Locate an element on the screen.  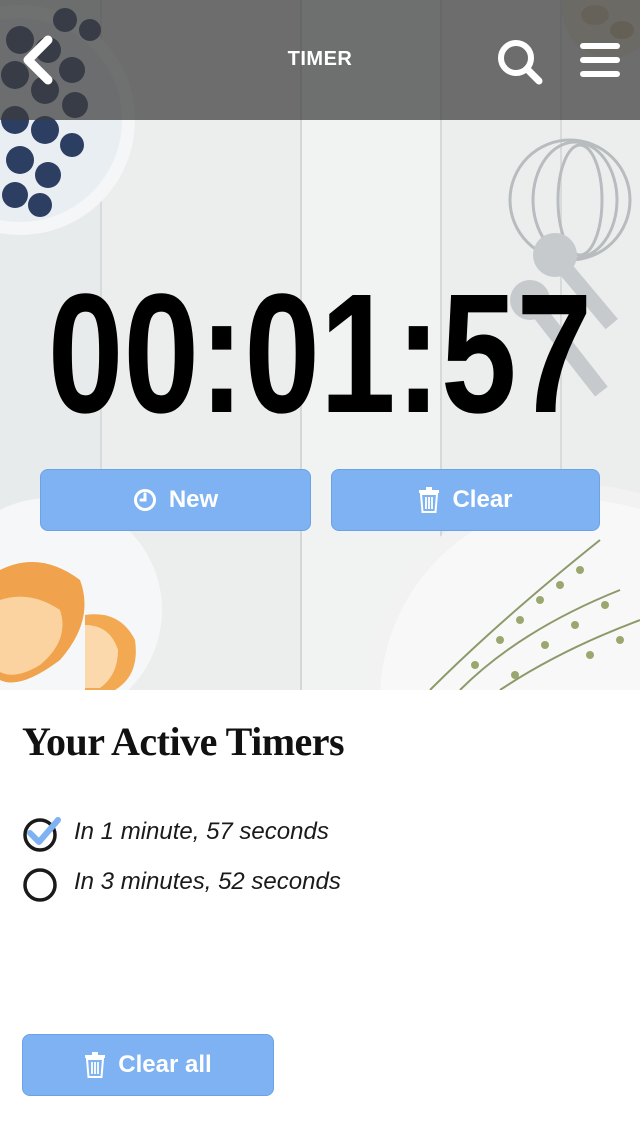
clear-timer-label: Clear is located at coordinates (482, 499).